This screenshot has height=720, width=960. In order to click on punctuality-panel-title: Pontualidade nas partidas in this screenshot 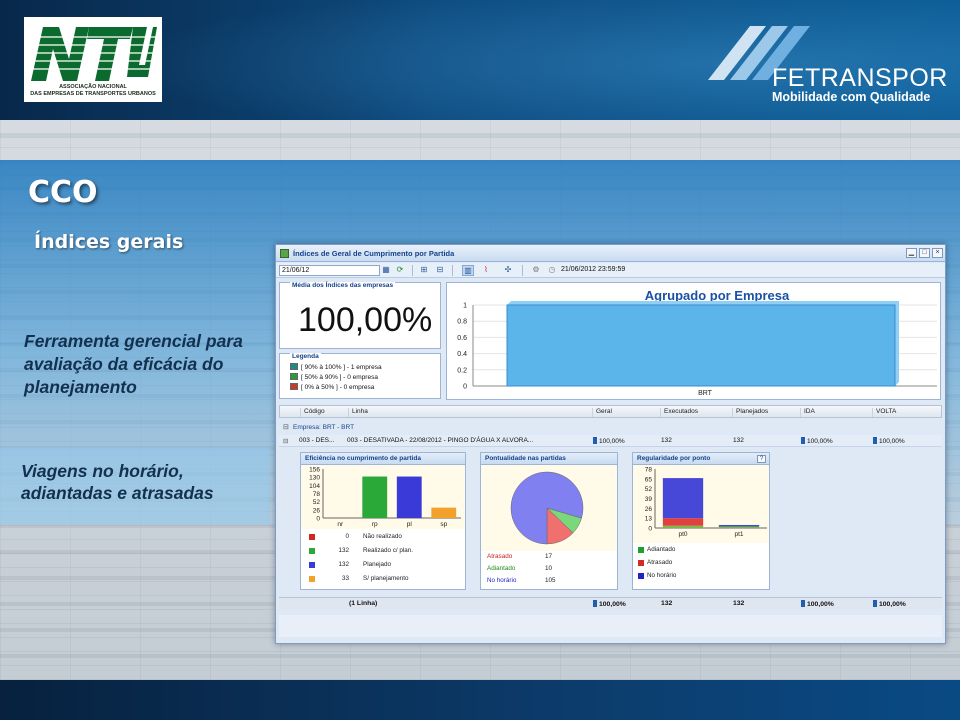, I will do `click(549, 459)`.